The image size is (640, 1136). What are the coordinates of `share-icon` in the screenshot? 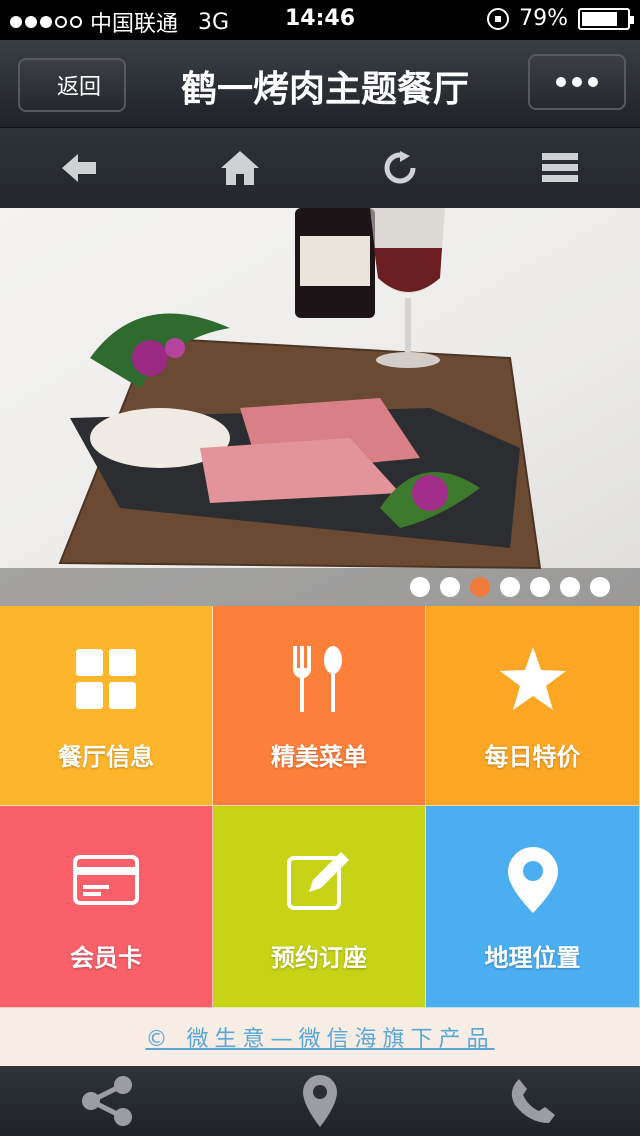 It's located at (107, 1101).